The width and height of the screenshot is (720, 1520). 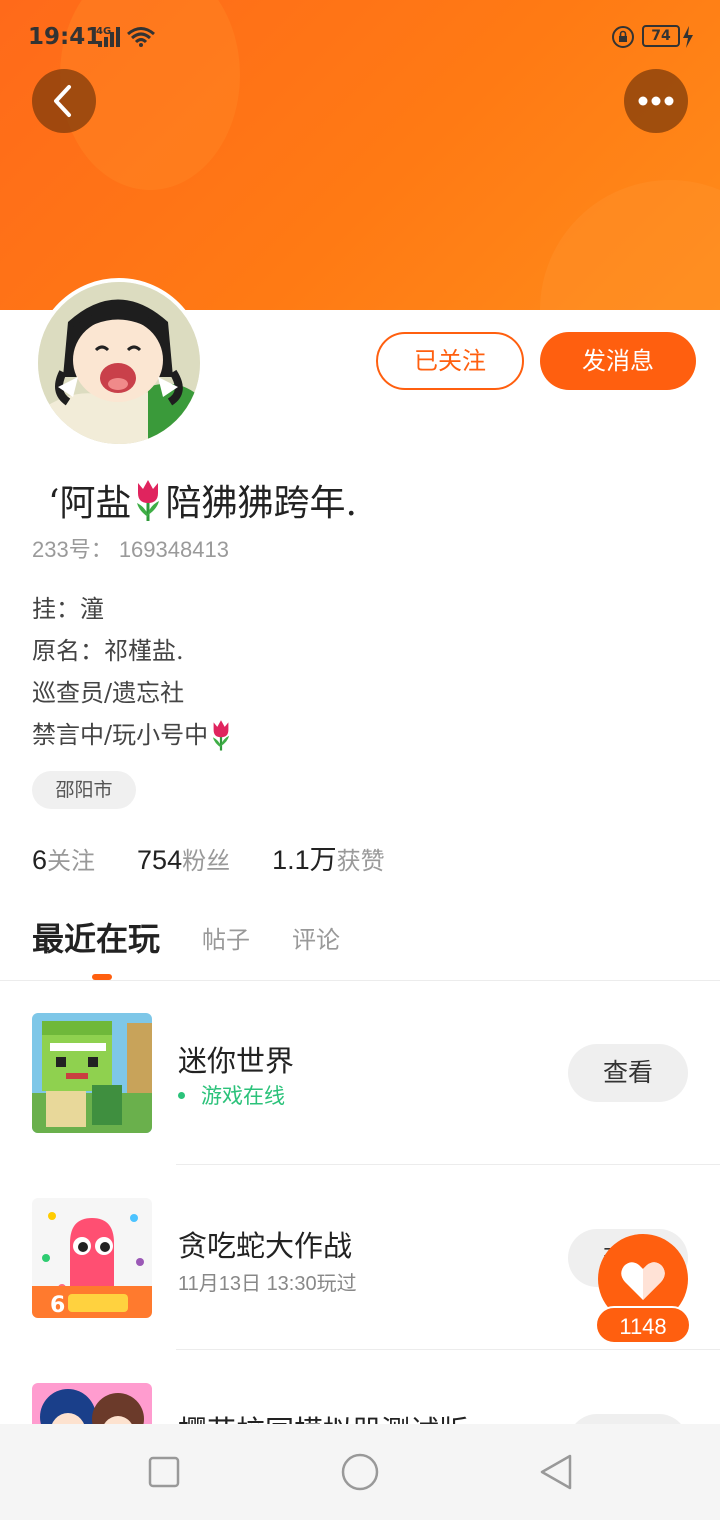 What do you see at coordinates (141, 37) in the screenshot?
I see `wifi-icon` at bounding box center [141, 37].